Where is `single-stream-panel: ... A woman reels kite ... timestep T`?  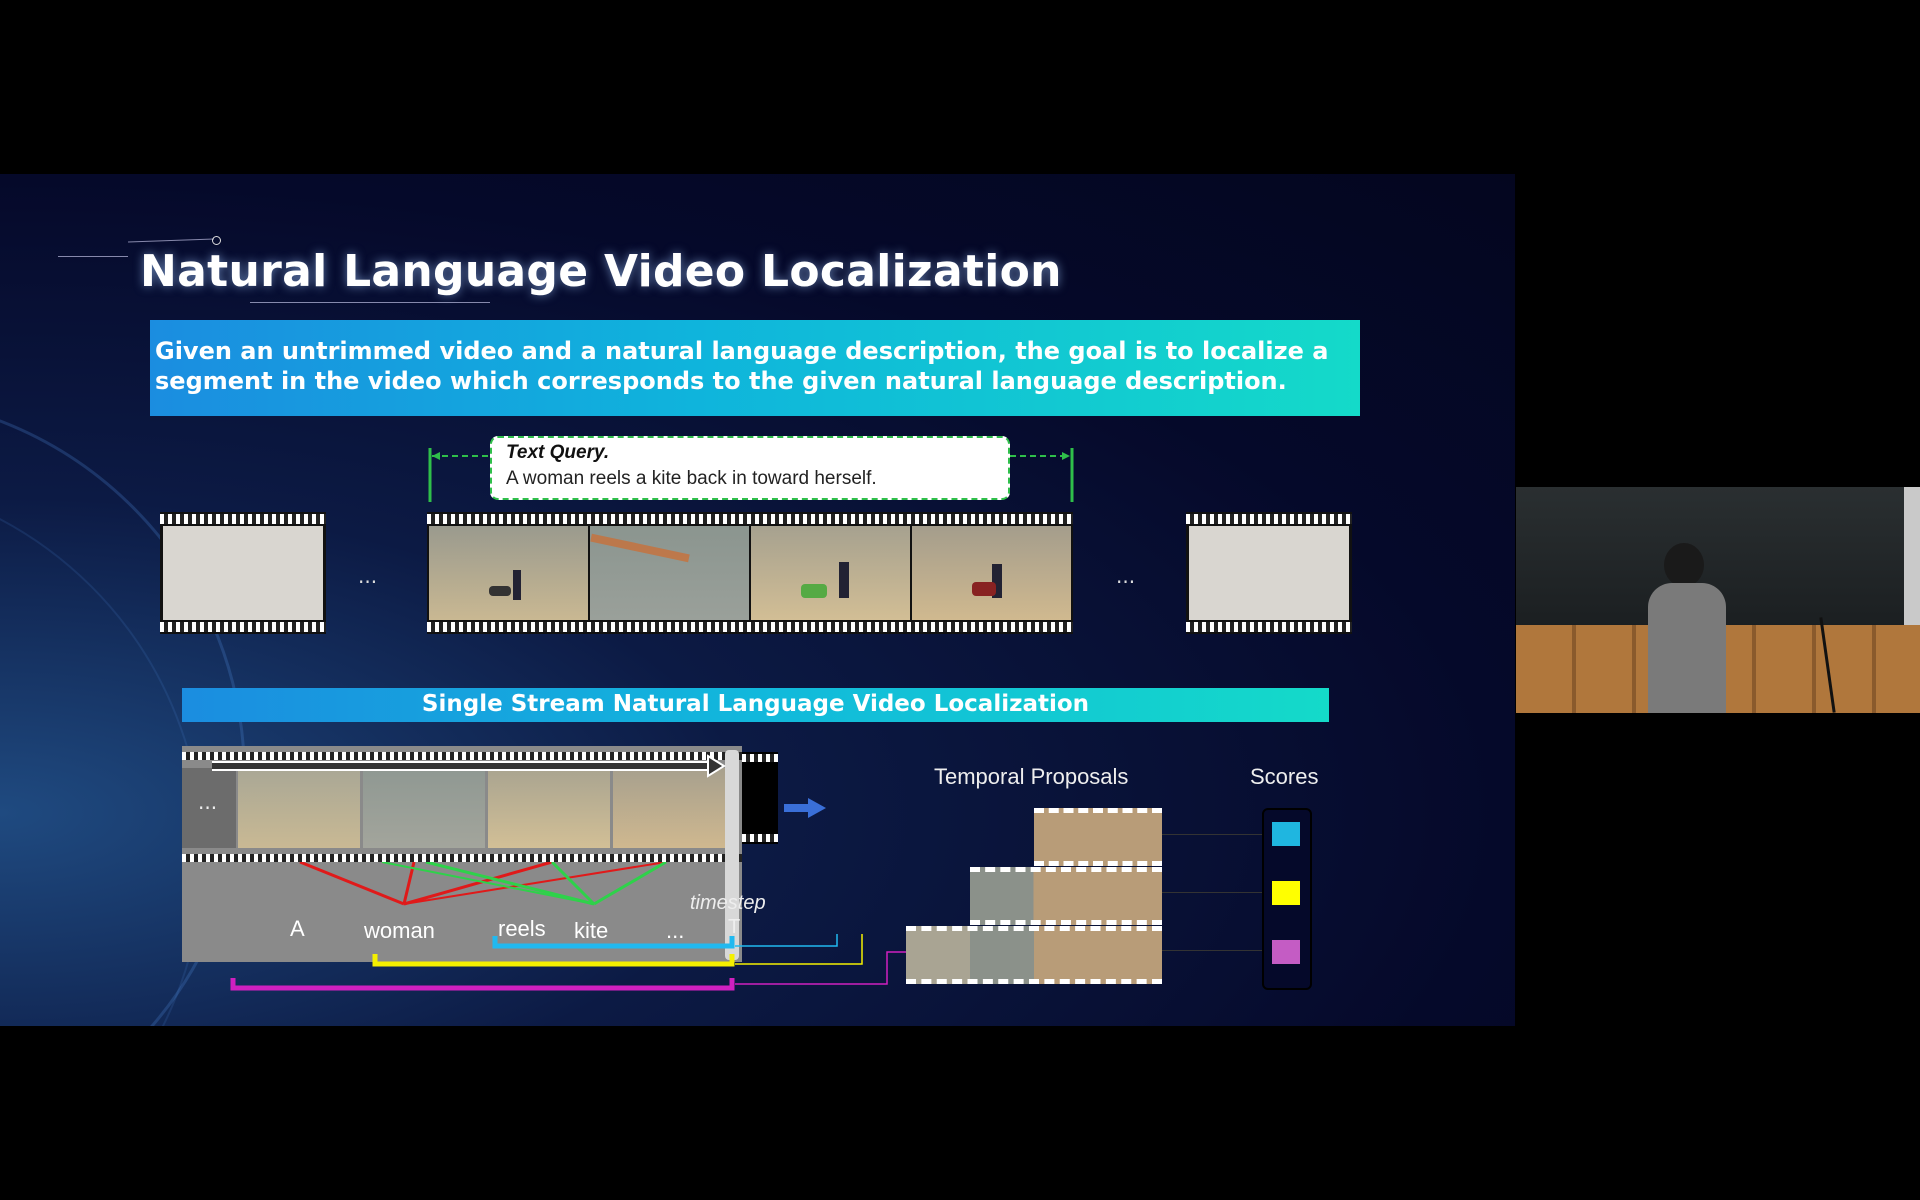 single-stream-panel: ... A woman reels kite ... timestep T is located at coordinates (474, 854).